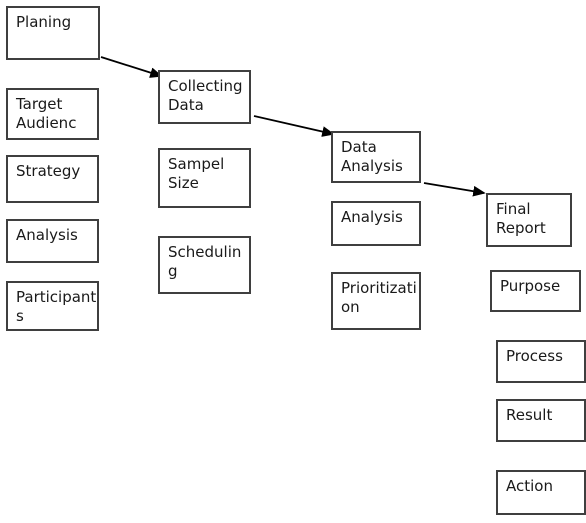 This screenshot has width=586, height=523. What do you see at coordinates (294, 126) in the screenshot?
I see `connector-collecting-data-to-data-analysis` at bounding box center [294, 126].